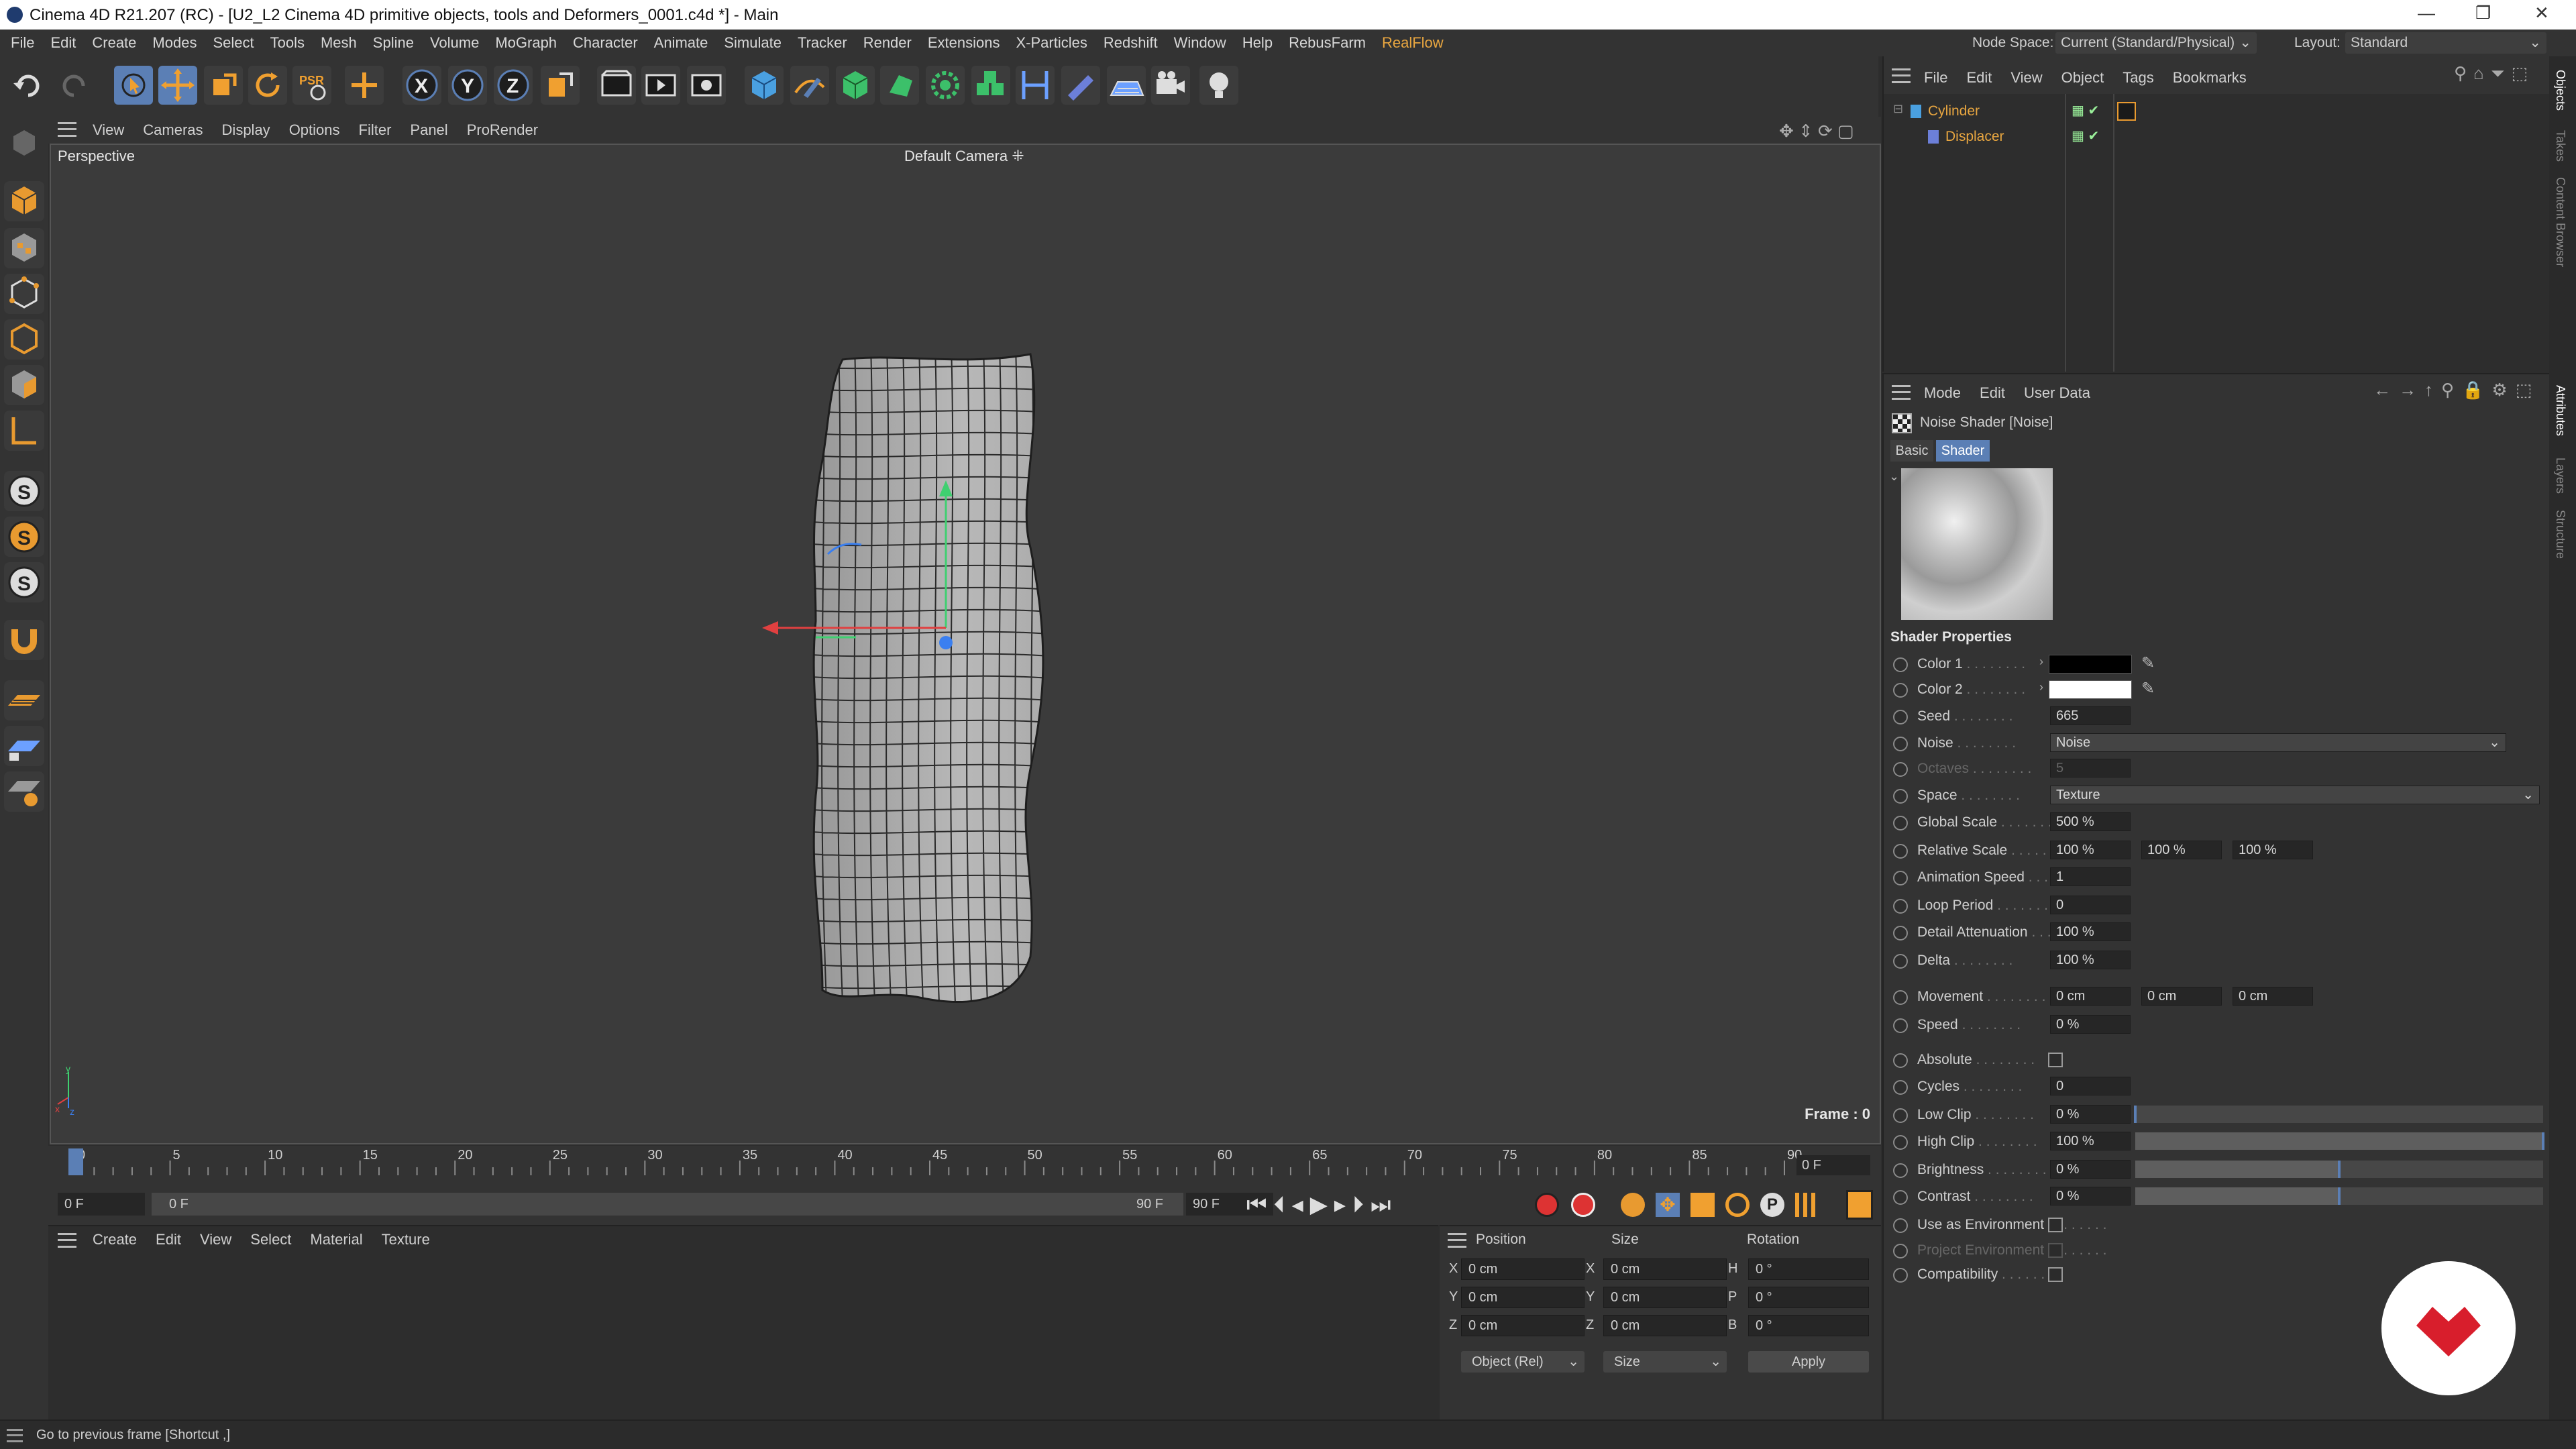 Image resolution: width=2576 pixels, height=1449 pixels. I want to click on camera-label: Default Camera ⁜, so click(964, 156).